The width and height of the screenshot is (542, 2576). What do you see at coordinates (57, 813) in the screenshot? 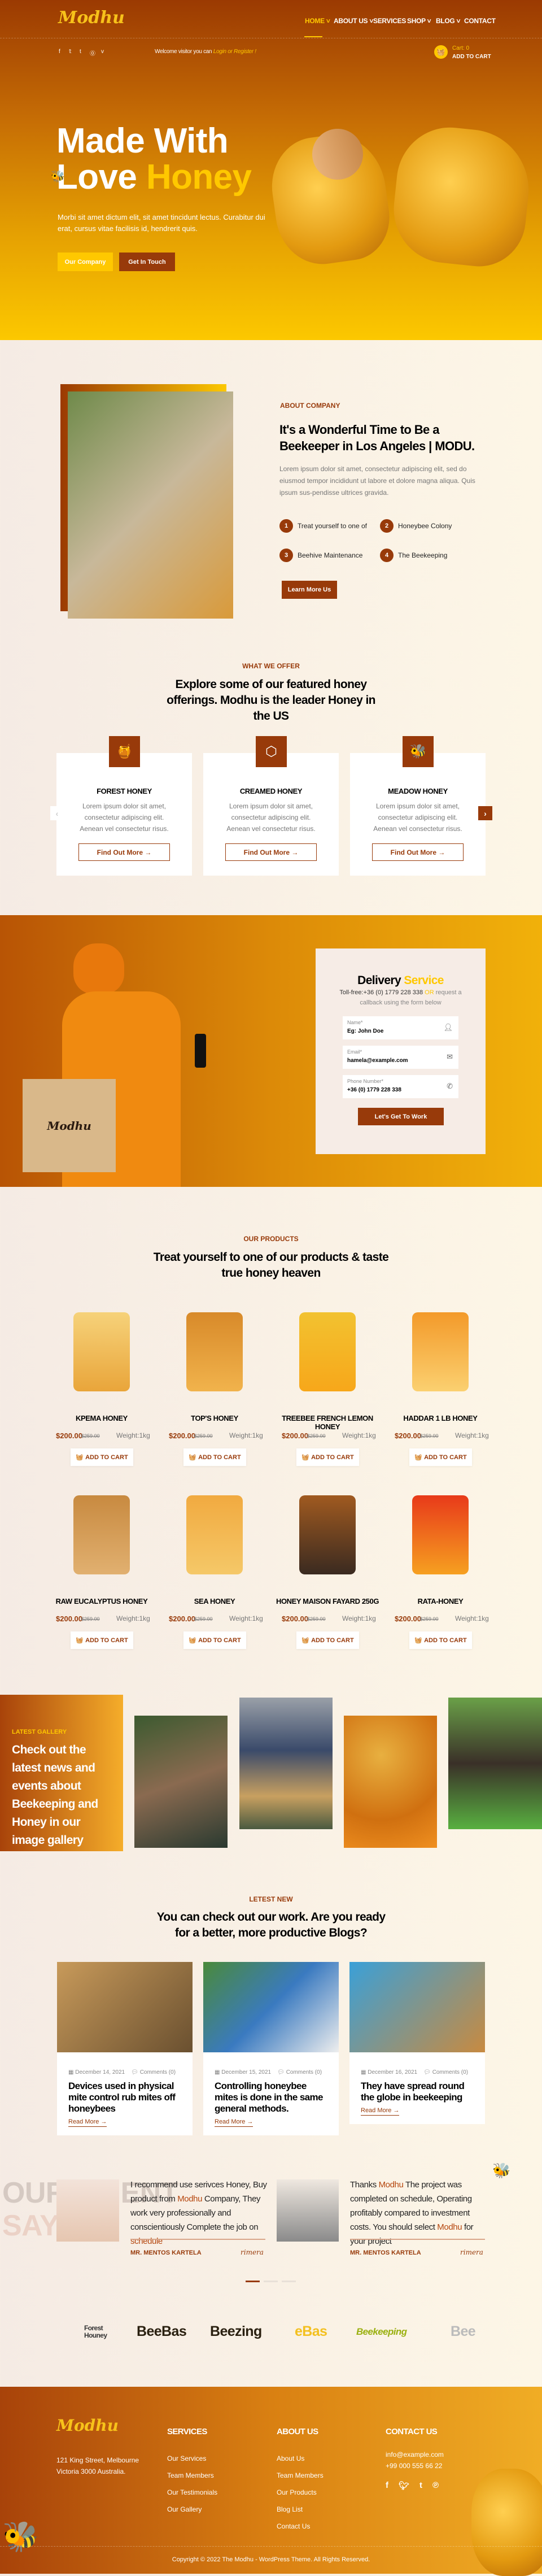
I see `carousel-prev-button: ‹` at bounding box center [57, 813].